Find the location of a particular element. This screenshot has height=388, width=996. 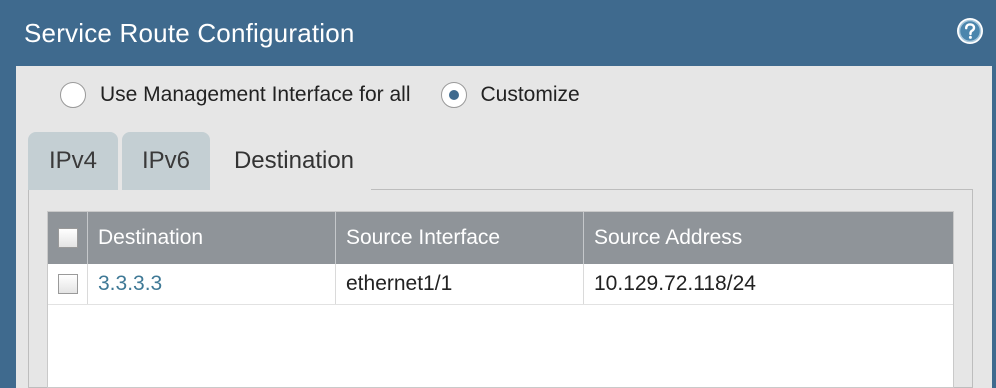

row-select-cell is located at coordinates (68, 284).